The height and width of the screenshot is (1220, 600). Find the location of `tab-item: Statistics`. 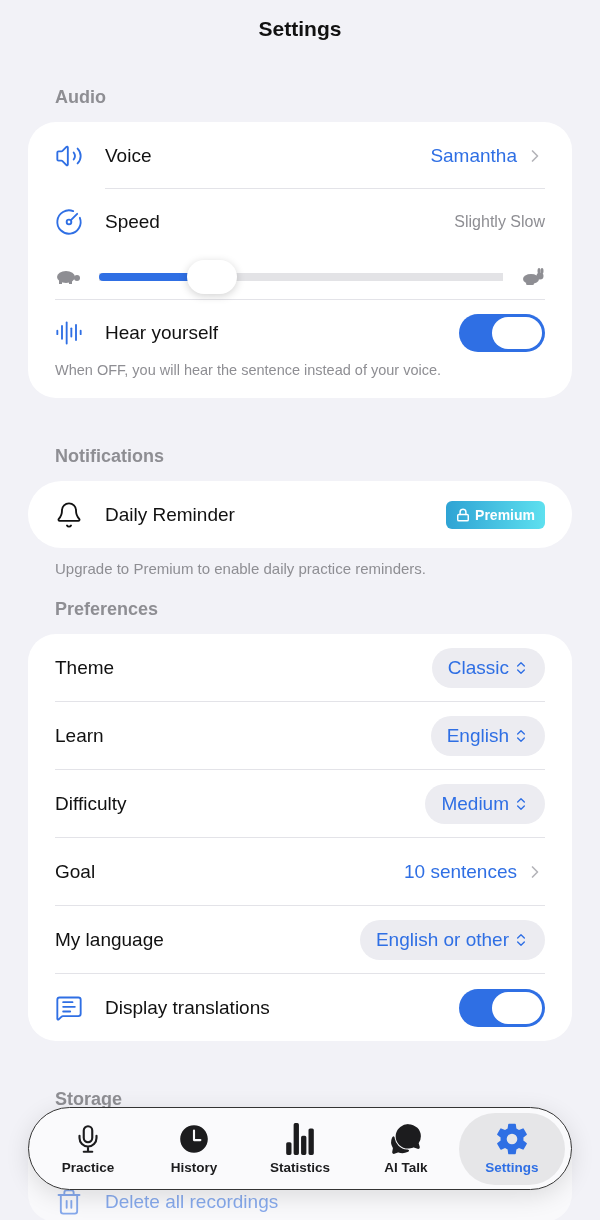

tab-item: Statistics is located at coordinates (300, 1148).